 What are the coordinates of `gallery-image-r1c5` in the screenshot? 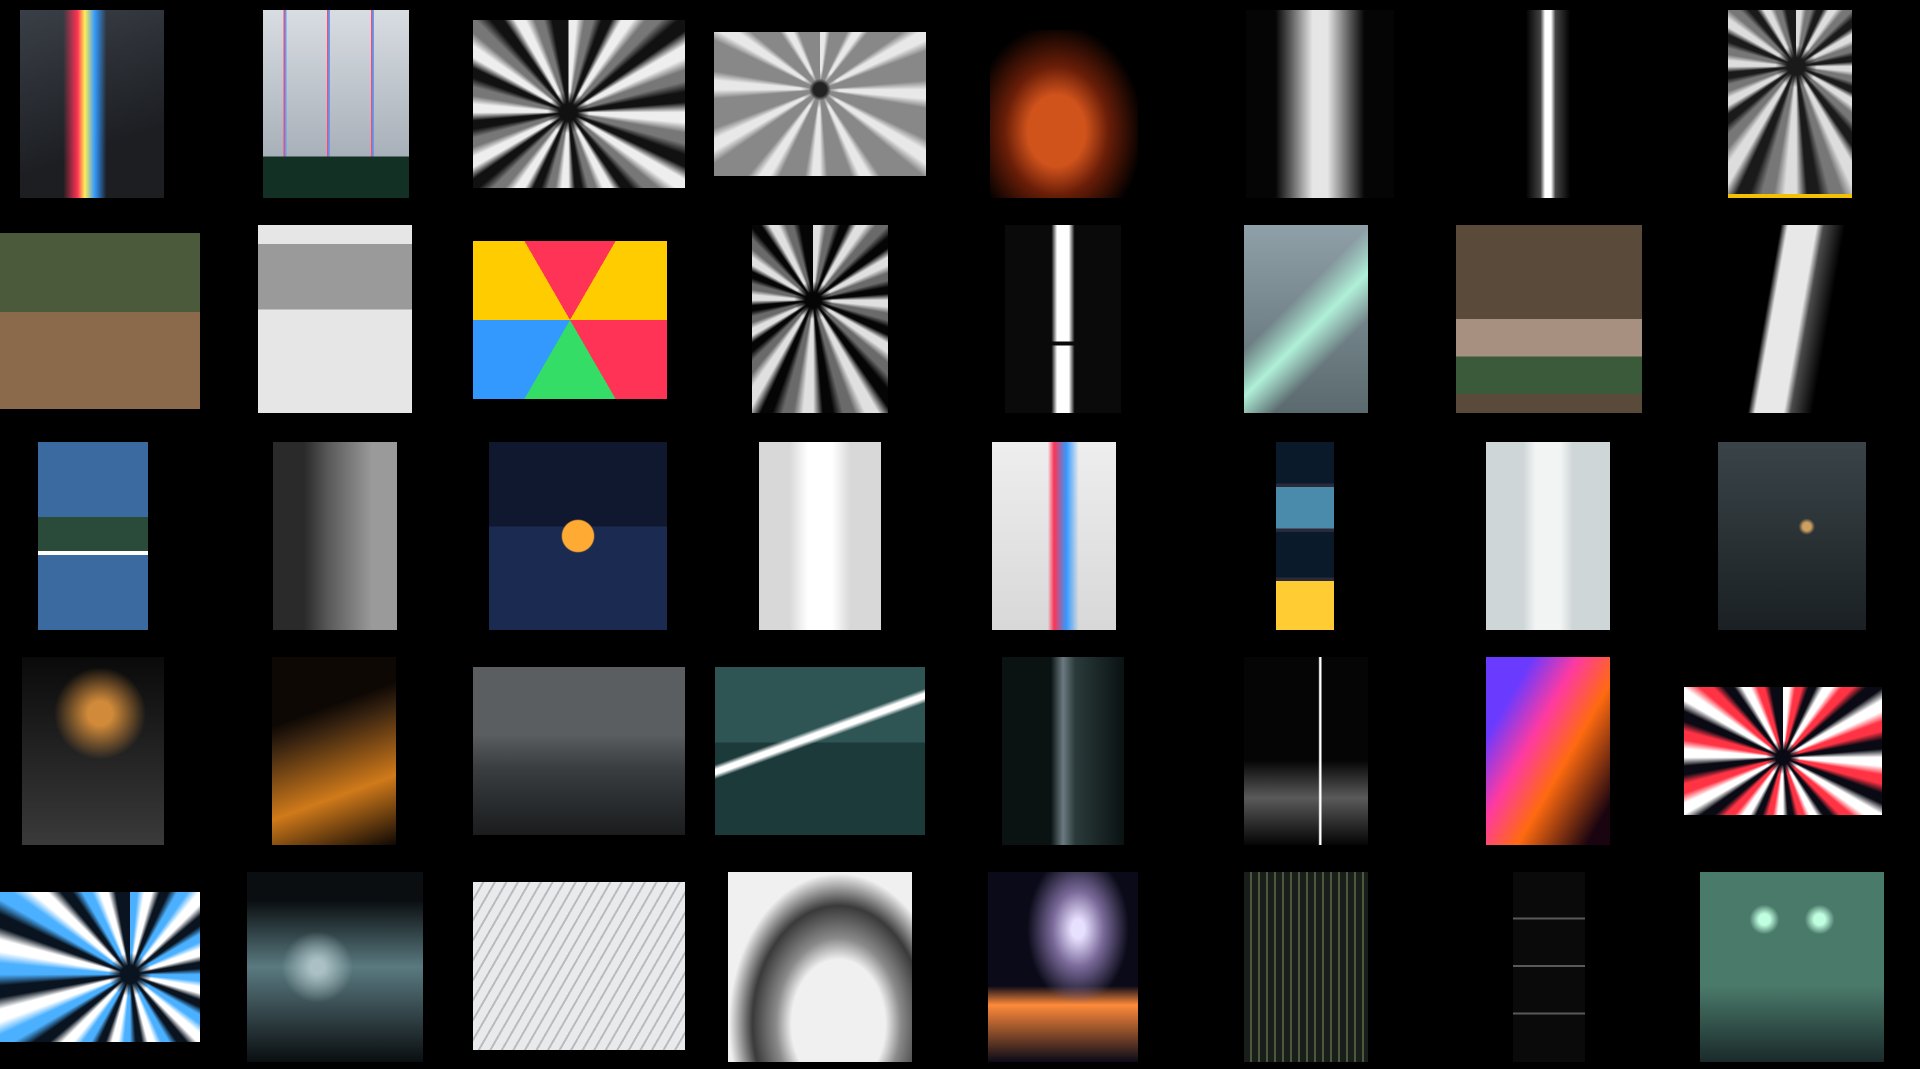 It's located at (1064, 114).